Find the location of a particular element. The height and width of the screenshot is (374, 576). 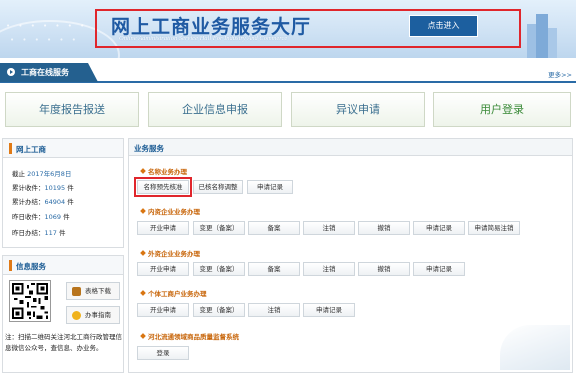

domestic-cancel-button: 注销 is located at coordinates (329, 228).